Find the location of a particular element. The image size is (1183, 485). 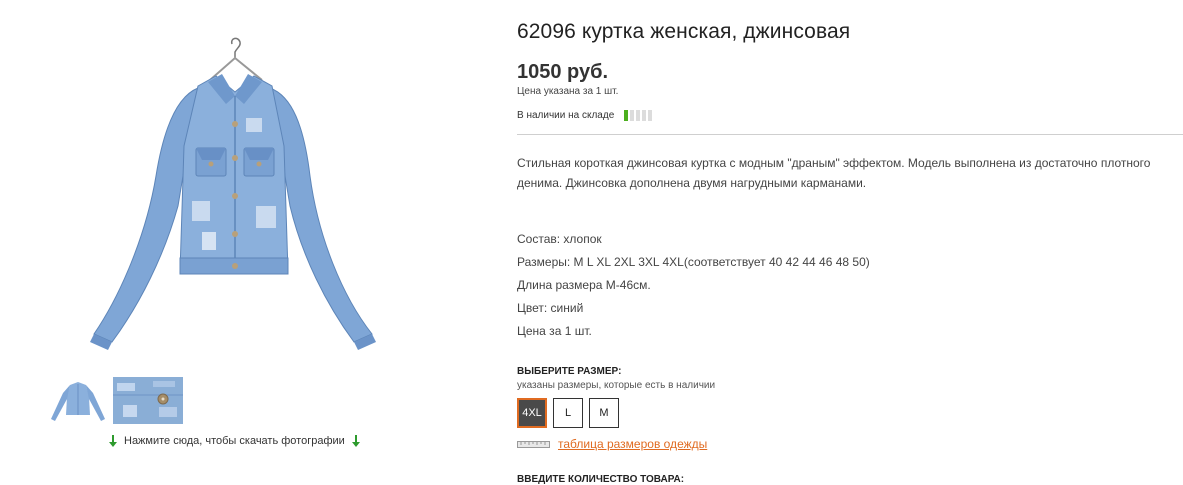

product-price: 1050 руб. is located at coordinates (563, 72).